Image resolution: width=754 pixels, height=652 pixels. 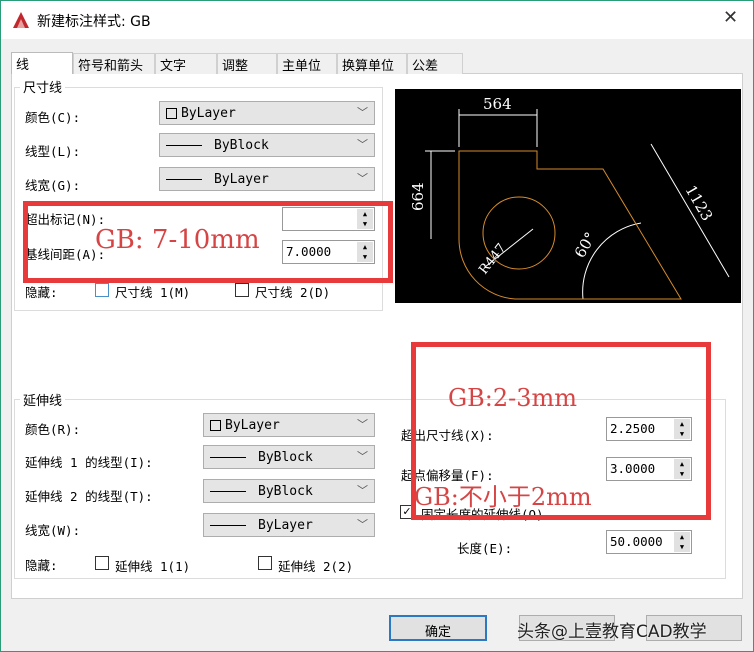 I want to click on ext-color-value: ByLayer, so click(x=252, y=425).